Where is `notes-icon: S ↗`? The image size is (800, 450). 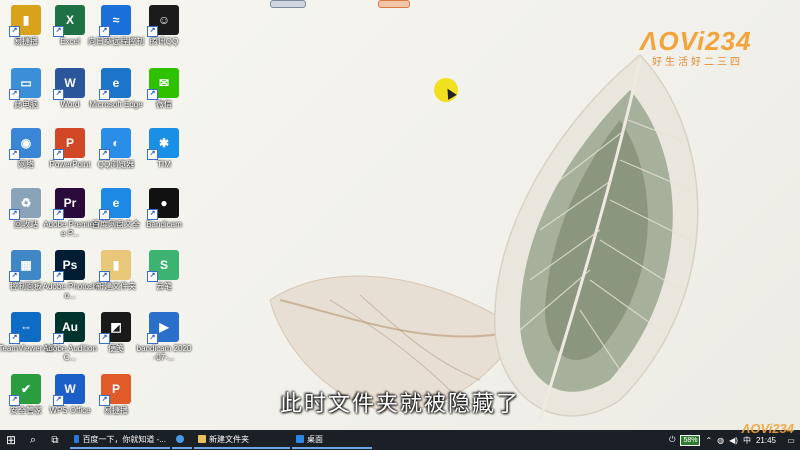 notes-icon: S ↗ is located at coordinates (163, 266).